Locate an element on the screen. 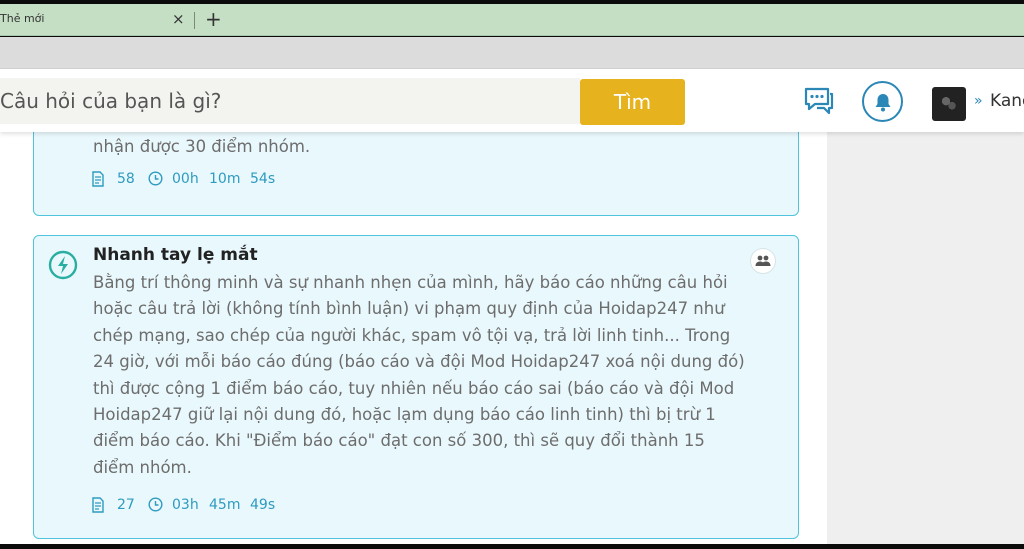 This screenshot has width=1024, height=549. tab-divider is located at coordinates (194, 20).